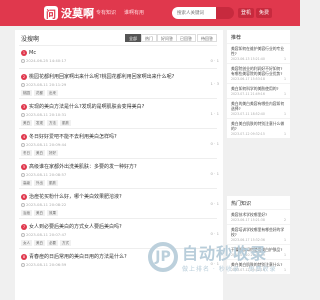 The width and height of the screenshot is (320, 300). What do you see at coordinates (52, 153) in the screenshot?
I see `tag: 好好` at bounding box center [52, 153].